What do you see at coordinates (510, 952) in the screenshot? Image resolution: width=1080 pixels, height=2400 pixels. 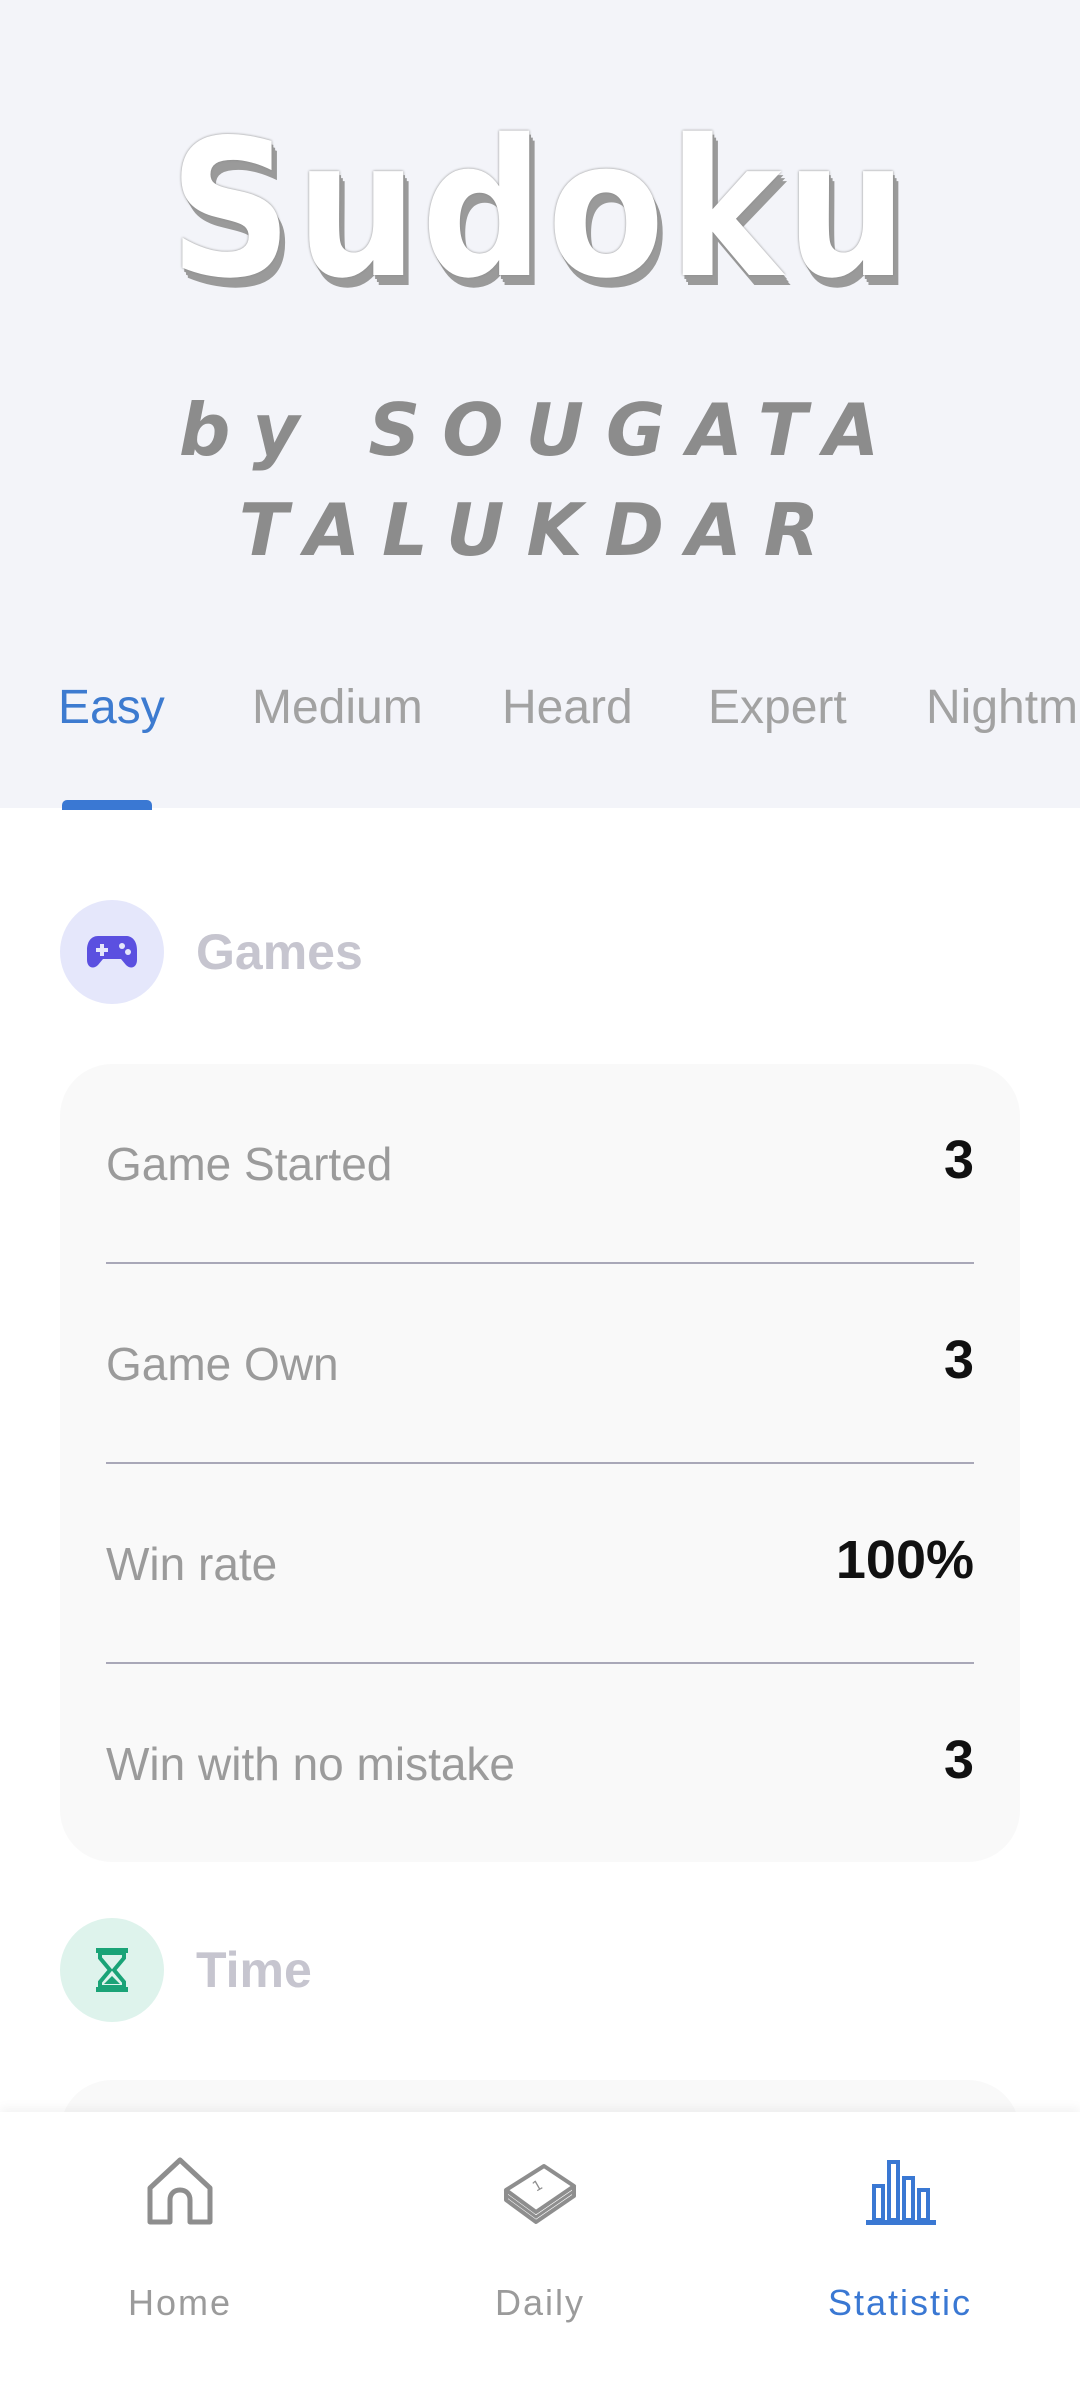 I see `games-section-header: Games` at bounding box center [510, 952].